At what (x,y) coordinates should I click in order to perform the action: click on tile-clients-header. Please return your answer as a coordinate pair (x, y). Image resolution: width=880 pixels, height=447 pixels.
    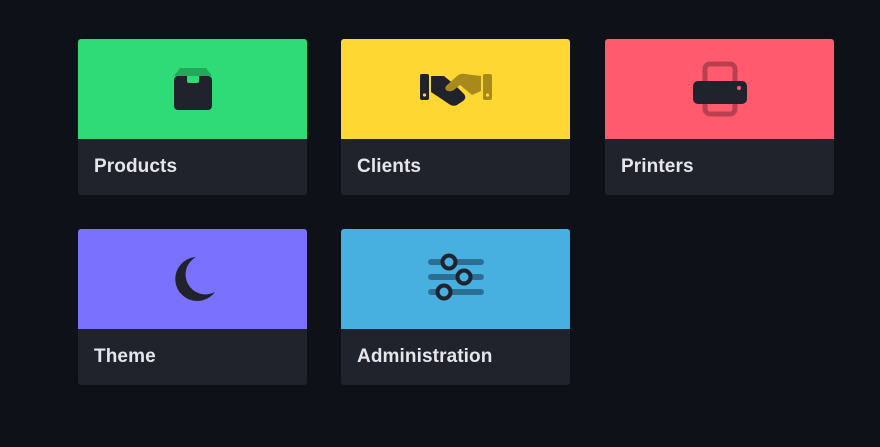
    Looking at the image, I should click on (455, 89).